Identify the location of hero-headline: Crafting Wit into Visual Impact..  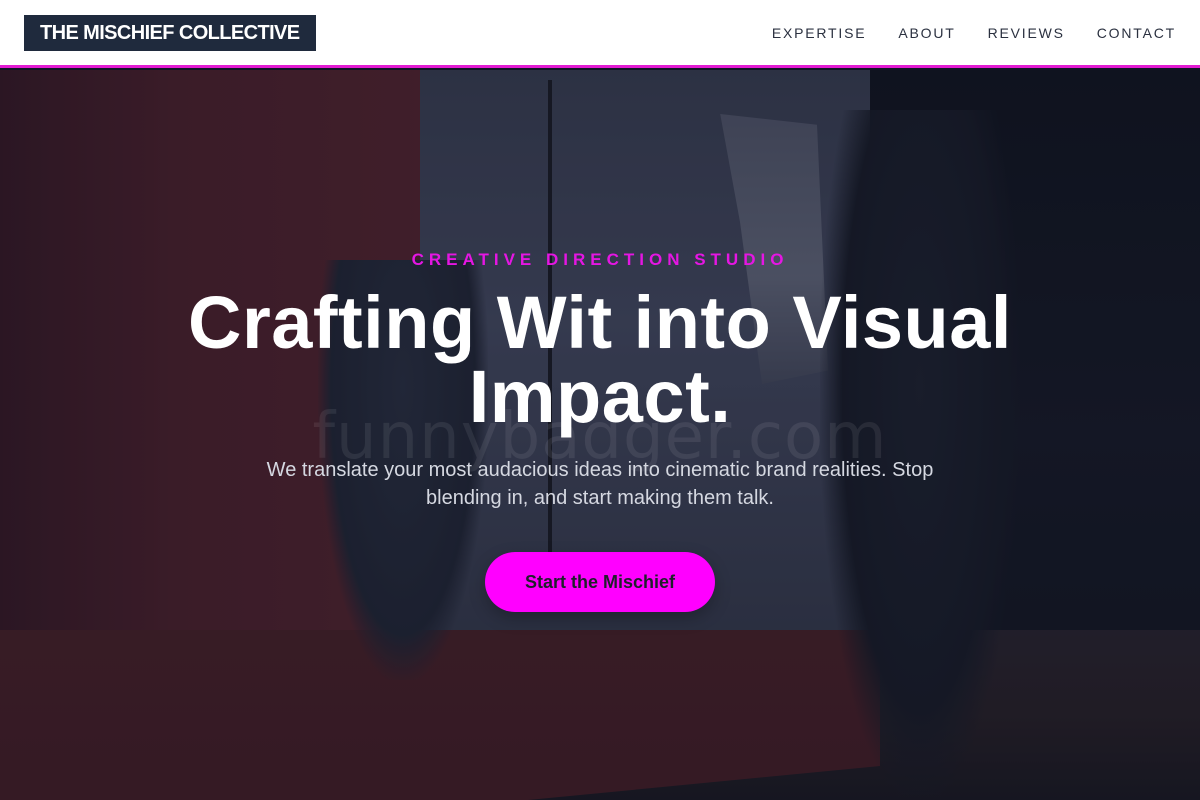
(600, 359).